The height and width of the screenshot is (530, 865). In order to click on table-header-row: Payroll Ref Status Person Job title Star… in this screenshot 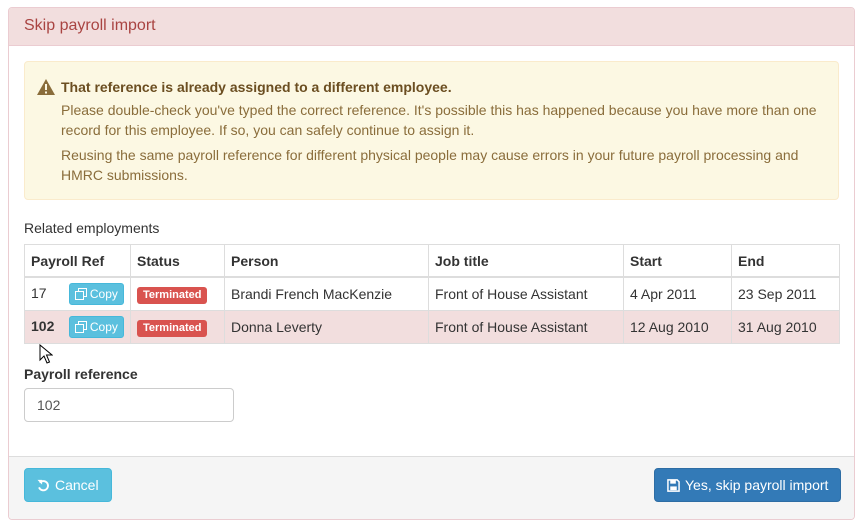, I will do `click(432, 261)`.